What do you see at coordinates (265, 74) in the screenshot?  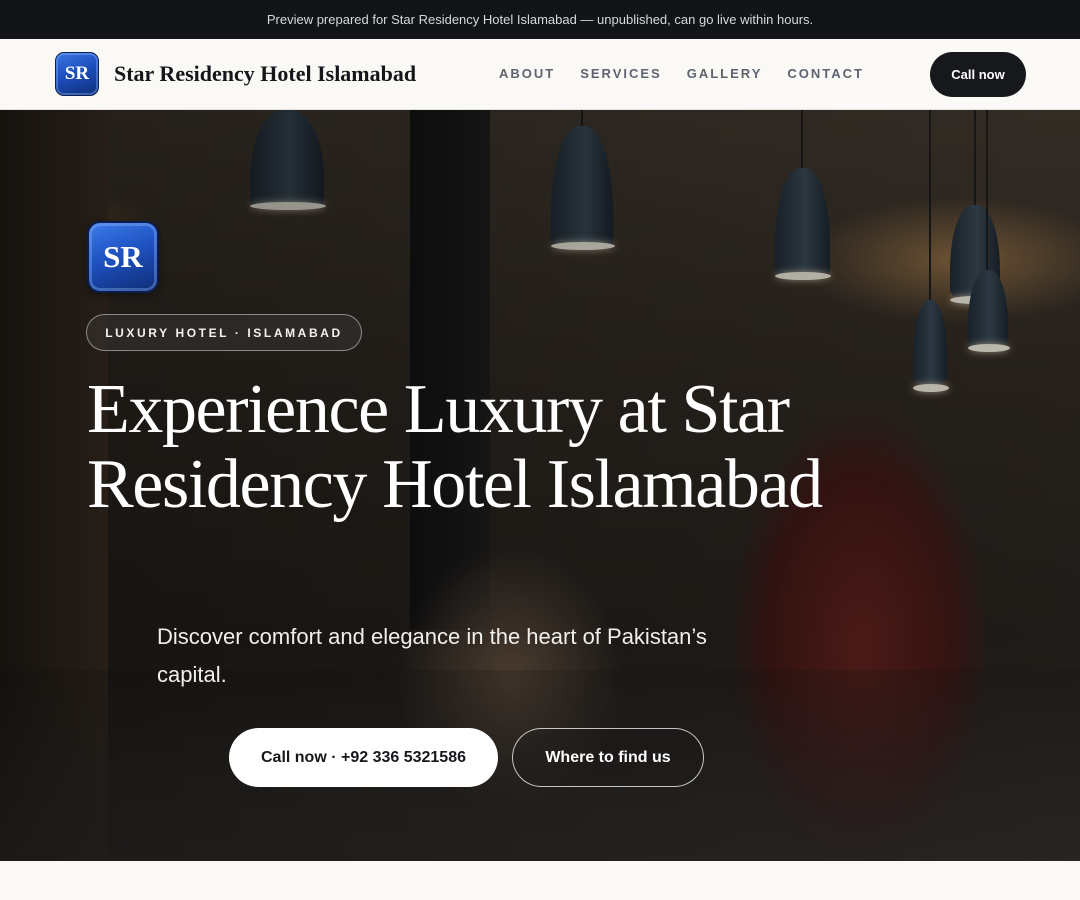 I see `brand-name: Star Residency Hotel Islamabad` at bounding box center [265, 74].